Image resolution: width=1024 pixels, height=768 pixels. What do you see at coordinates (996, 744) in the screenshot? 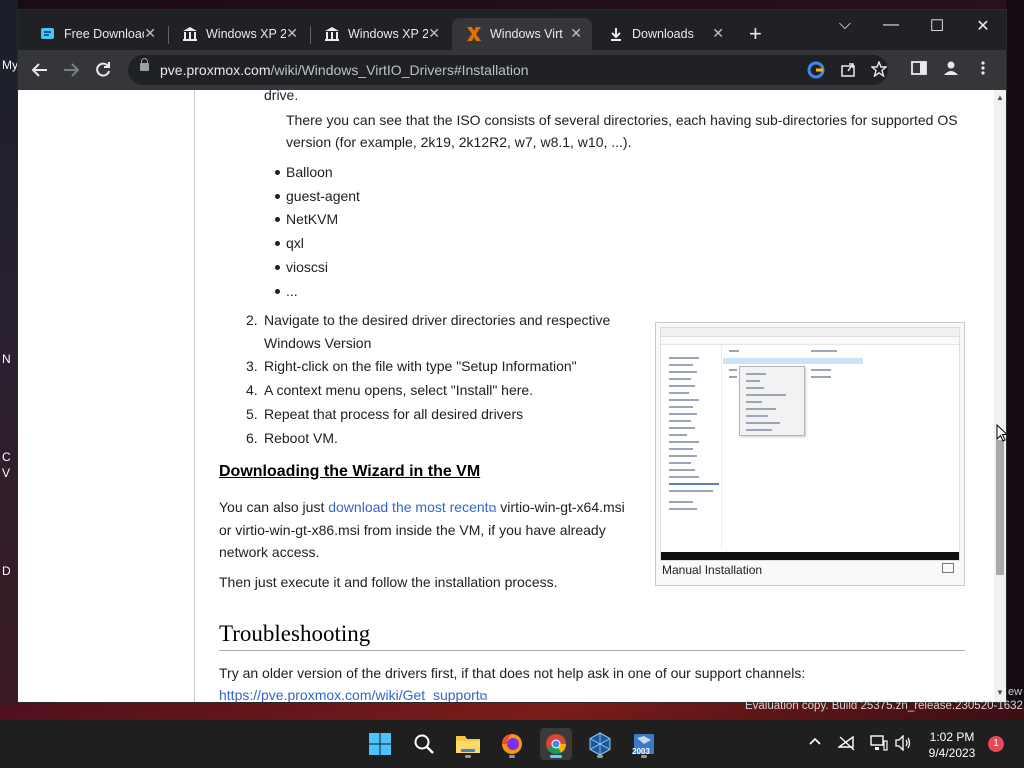
I see `notification-badge: 1` at bounding box center [996, 744].